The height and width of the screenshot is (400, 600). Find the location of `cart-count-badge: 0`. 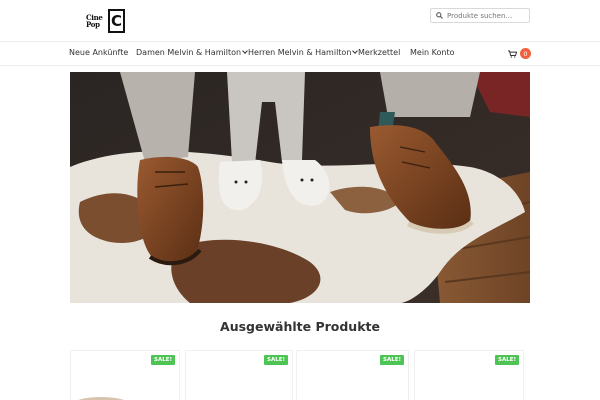

cart-count-badge: 0 is located at coordinates (525, 53).